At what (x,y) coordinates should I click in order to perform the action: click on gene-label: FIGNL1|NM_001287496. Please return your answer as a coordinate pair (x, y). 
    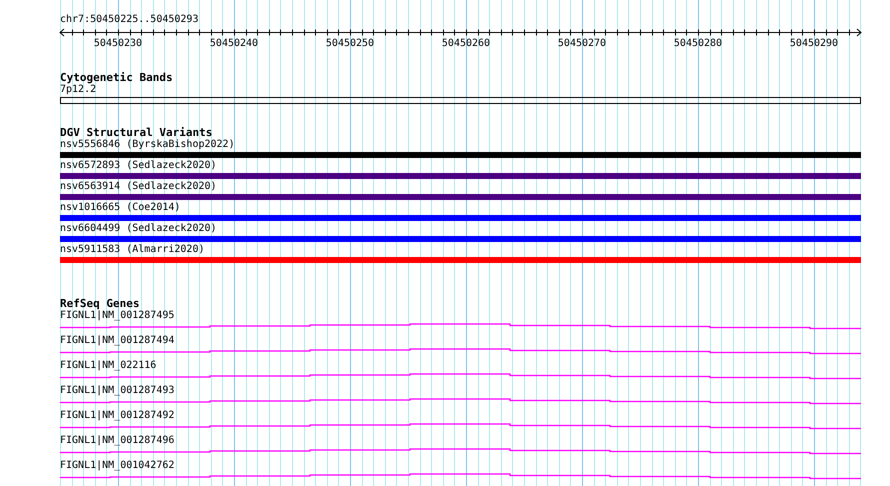
    Looking at the image, I should click on (117, 441).